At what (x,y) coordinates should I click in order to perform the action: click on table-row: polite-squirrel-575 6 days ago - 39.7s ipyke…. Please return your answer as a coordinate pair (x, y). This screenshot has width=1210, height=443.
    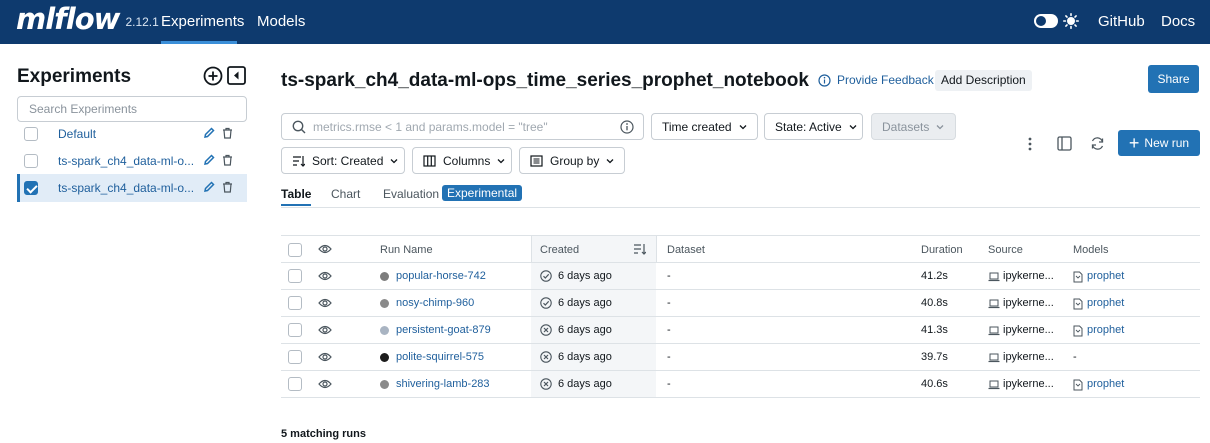
    Looking at the image, I should click on (740, 357).